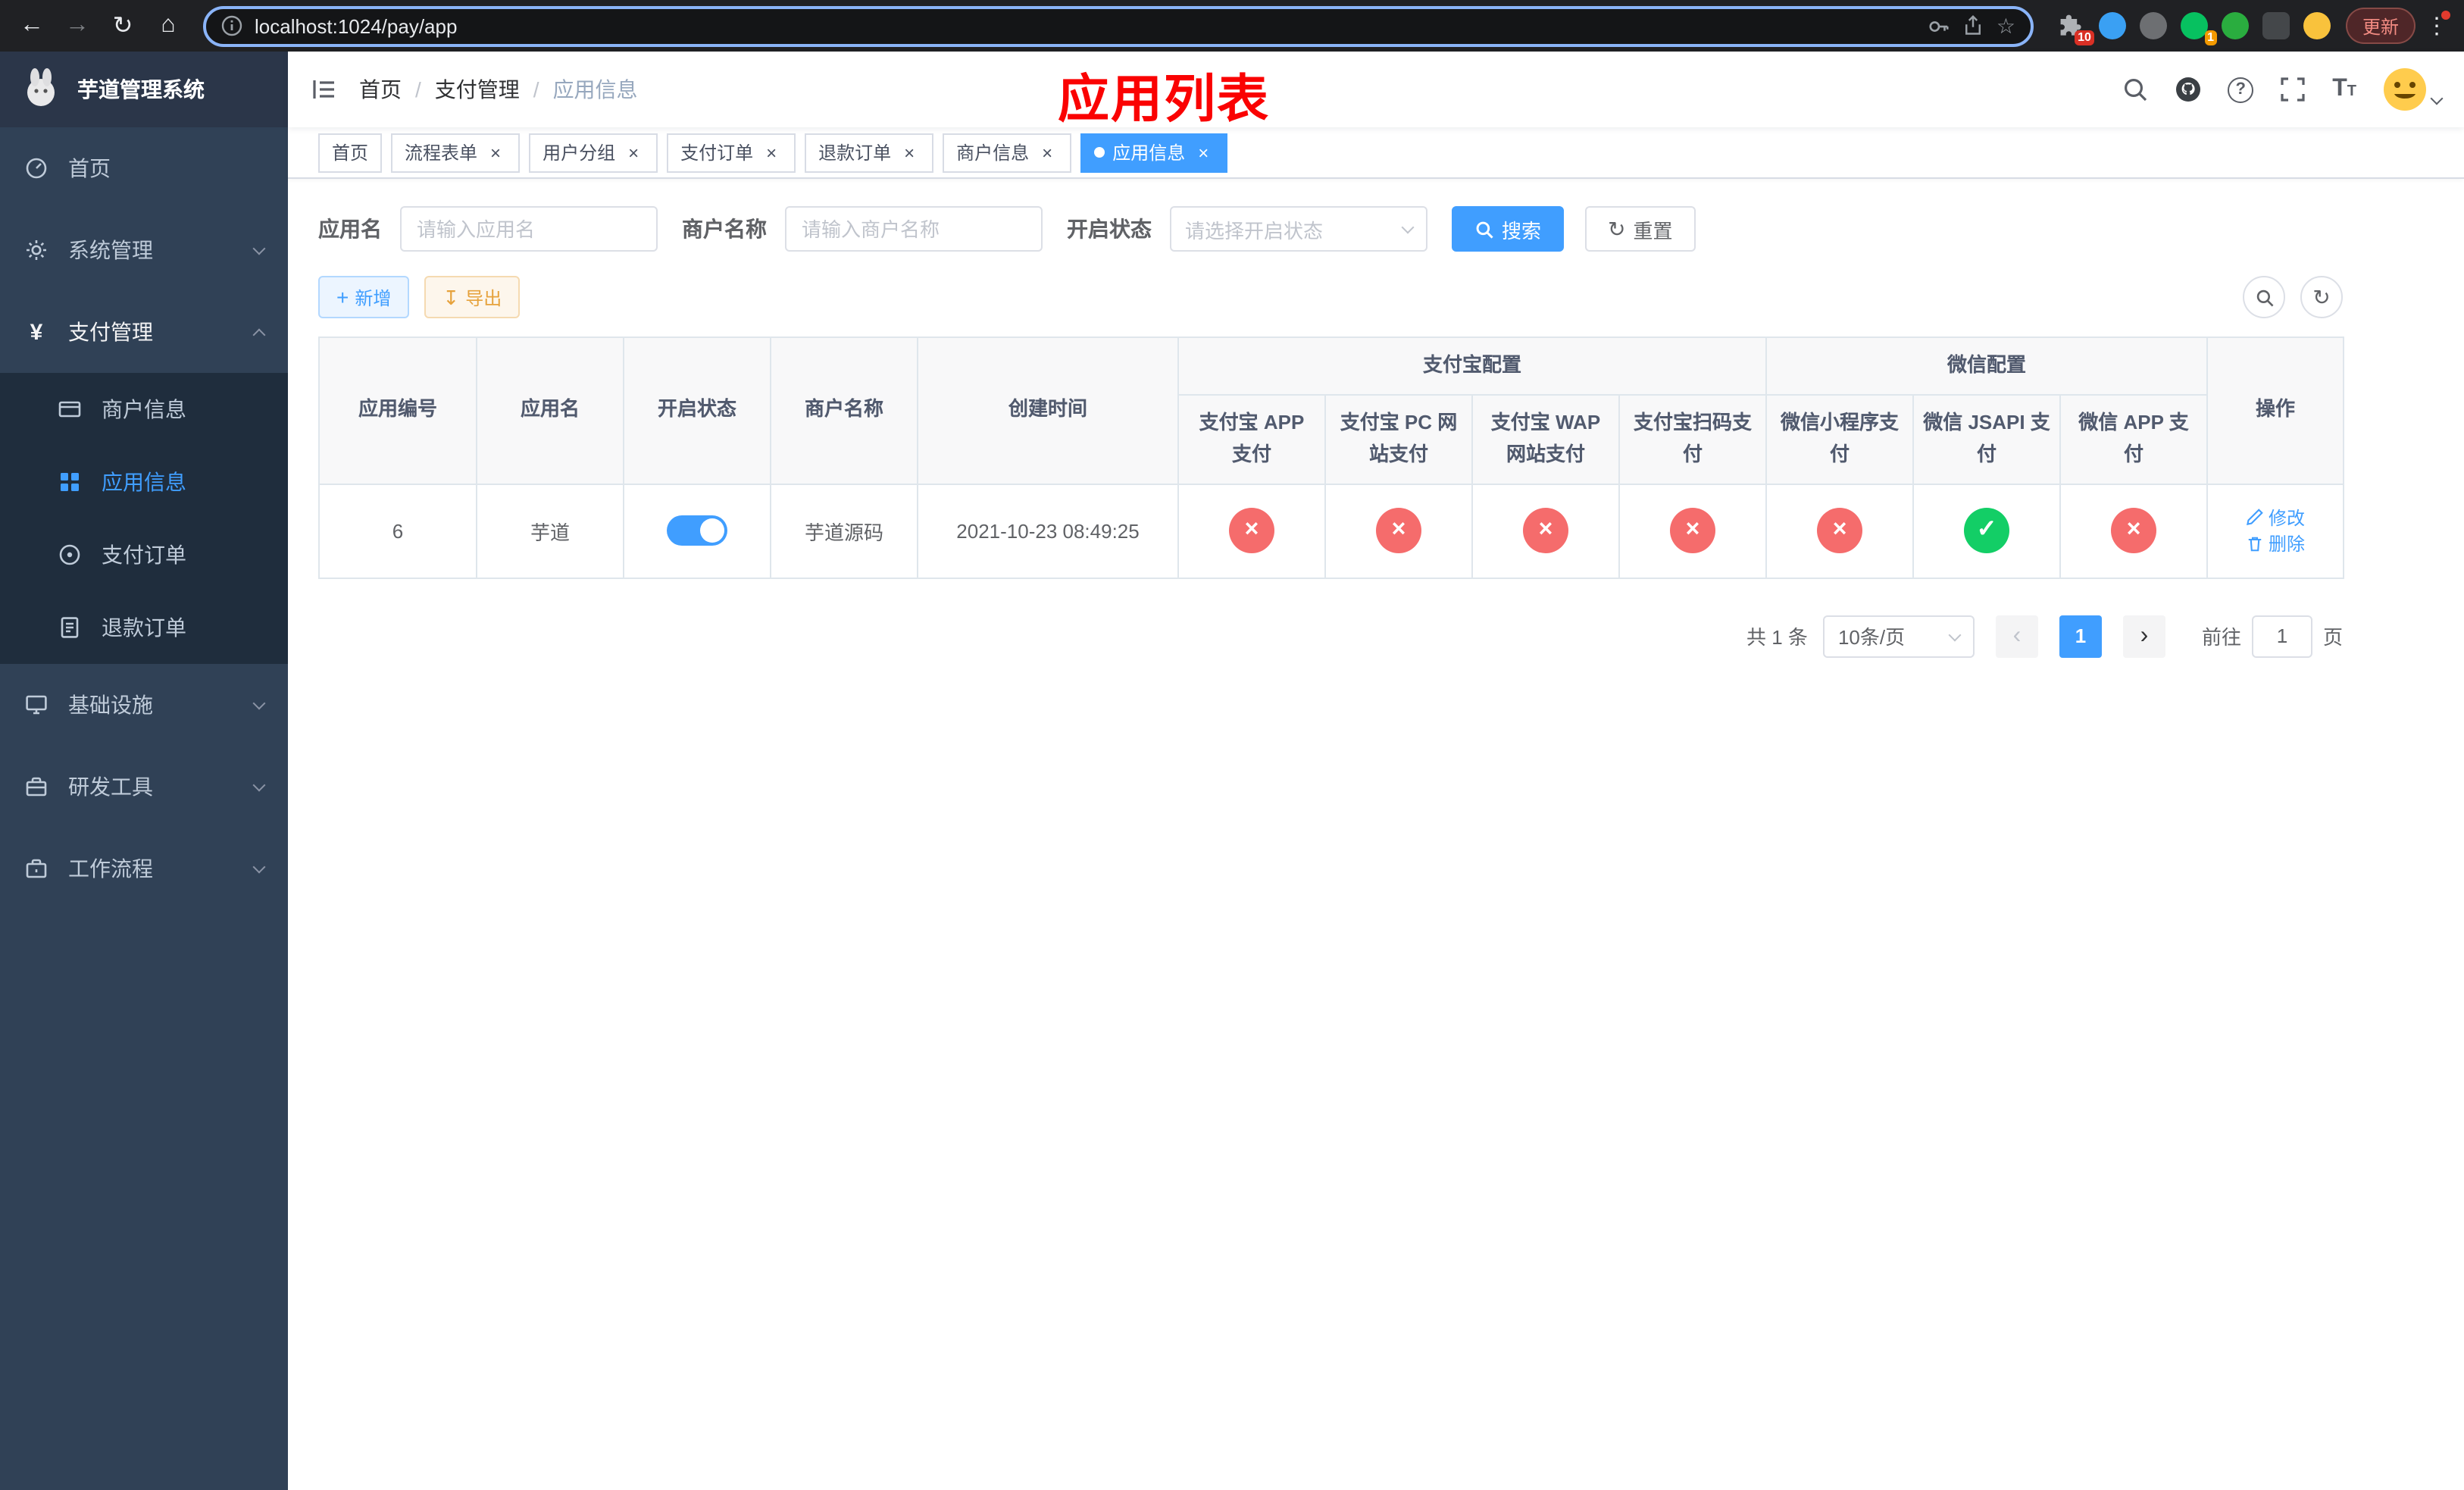 The width and height of the screenshot is (2464, 1490). Describe the element at coordinates (869, 152) in the screenshot. I see `tag-refund-orders: 退款订单 ×` at that location.